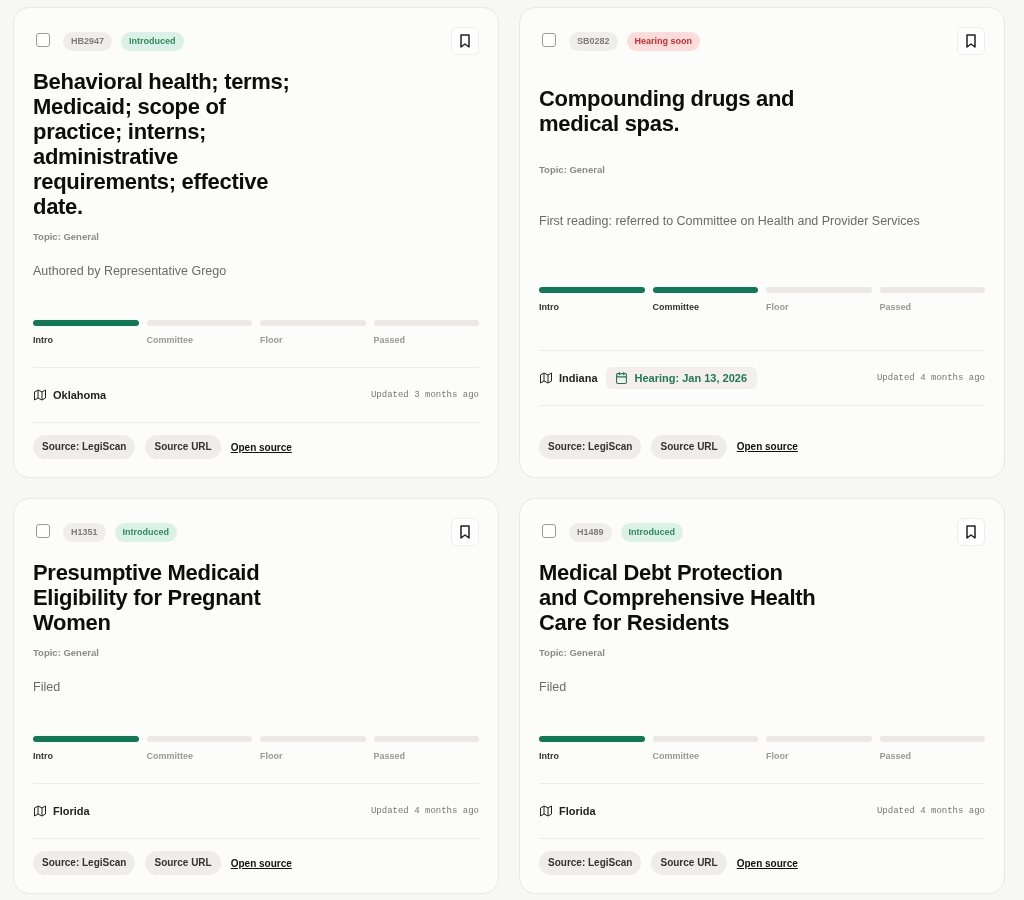 This screenshot has width=1024, height=900. Describe the element at coordinates (147, 597) in the screenshot. I see `bill-title: Presumptive Medicaid Eligibility for Pregnant Women` at that location.